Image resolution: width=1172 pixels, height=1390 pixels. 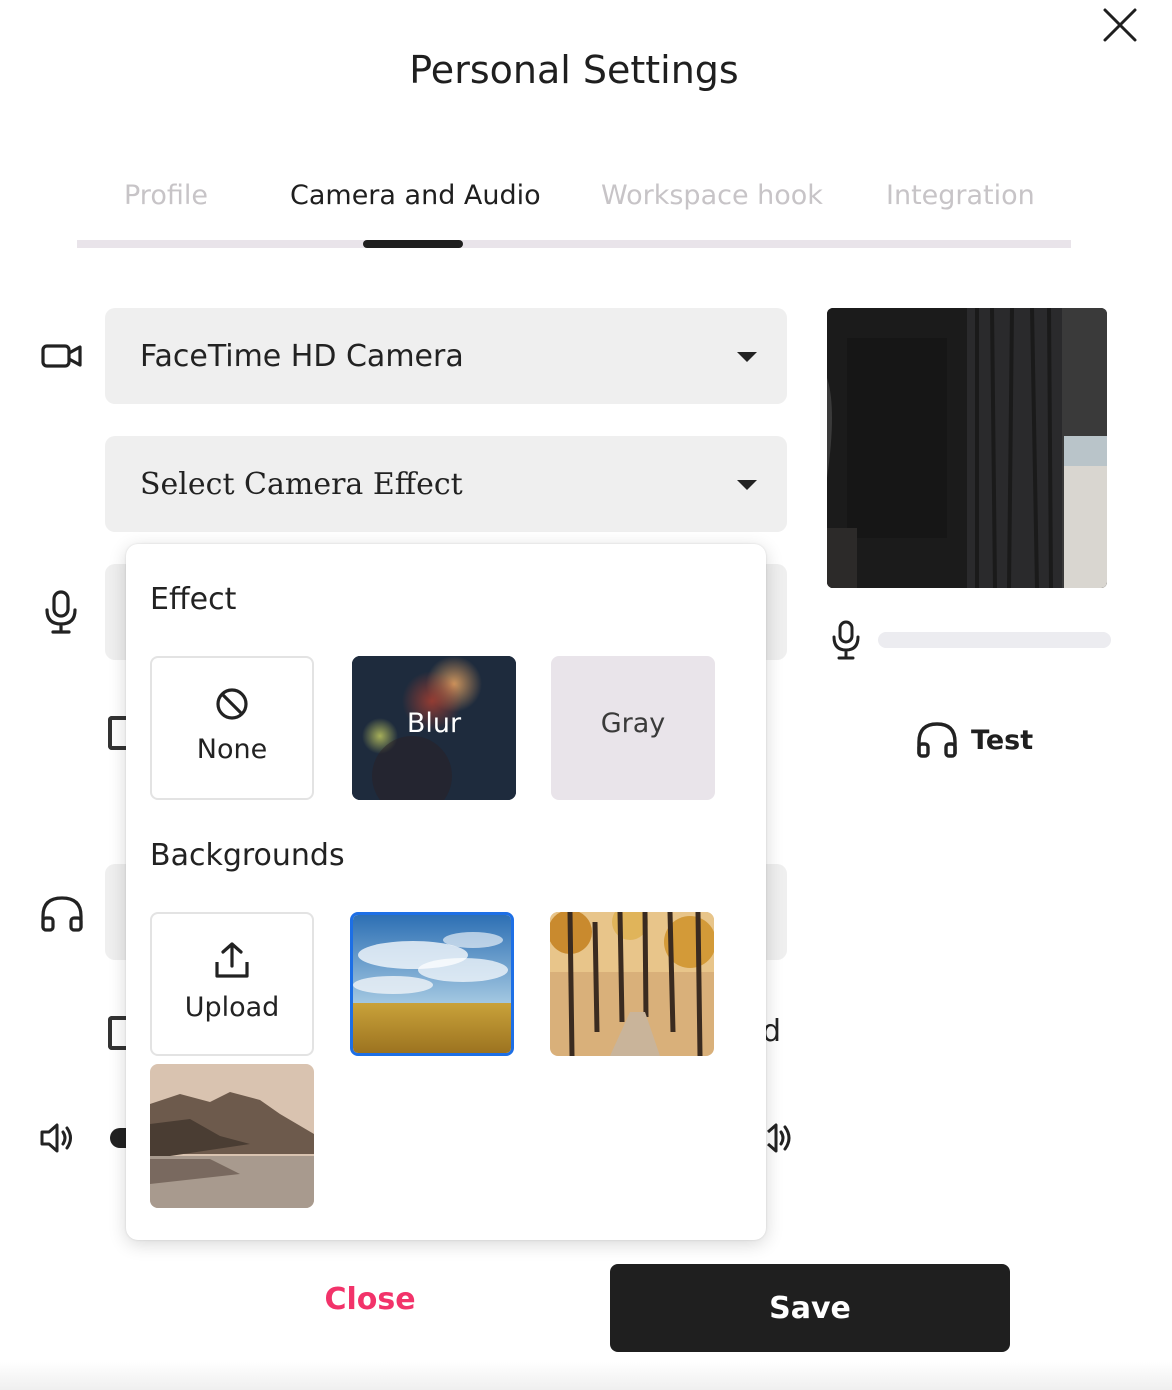 I want to click on tab-profile: Profile, so click(x=166, y=195).